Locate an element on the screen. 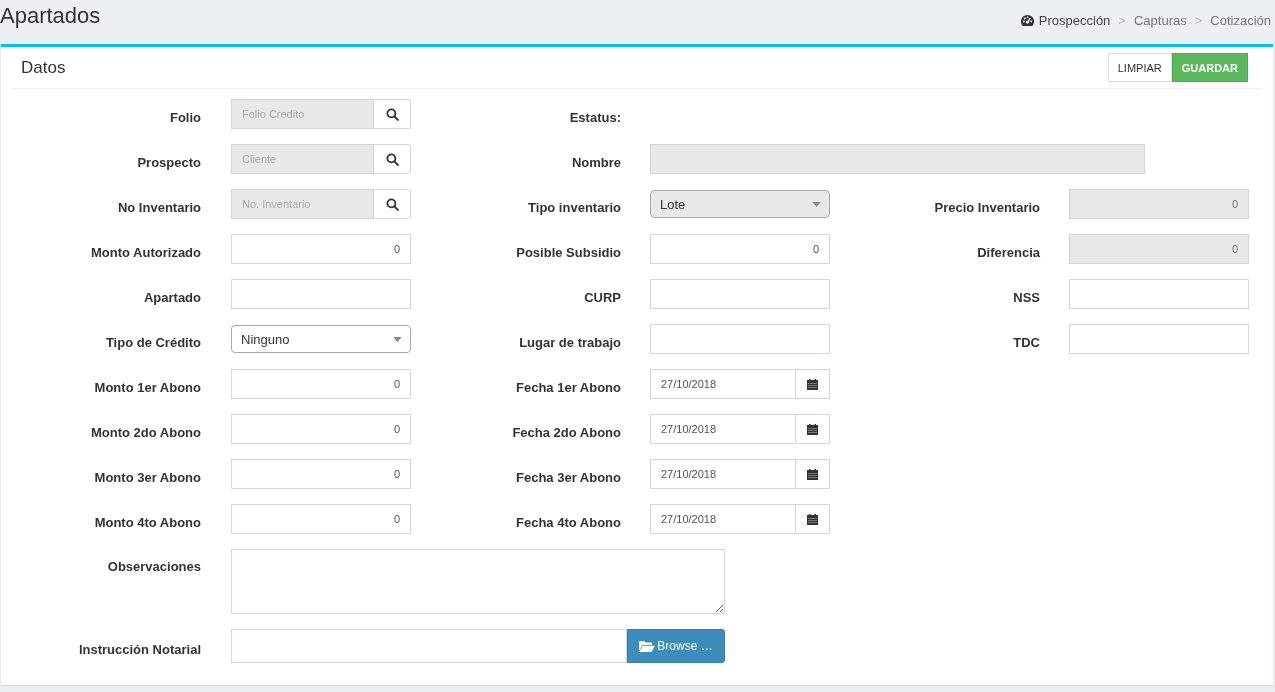 The image size is (1275, 692). field-label: Precio Inventario is located at coordinates (986, 207).